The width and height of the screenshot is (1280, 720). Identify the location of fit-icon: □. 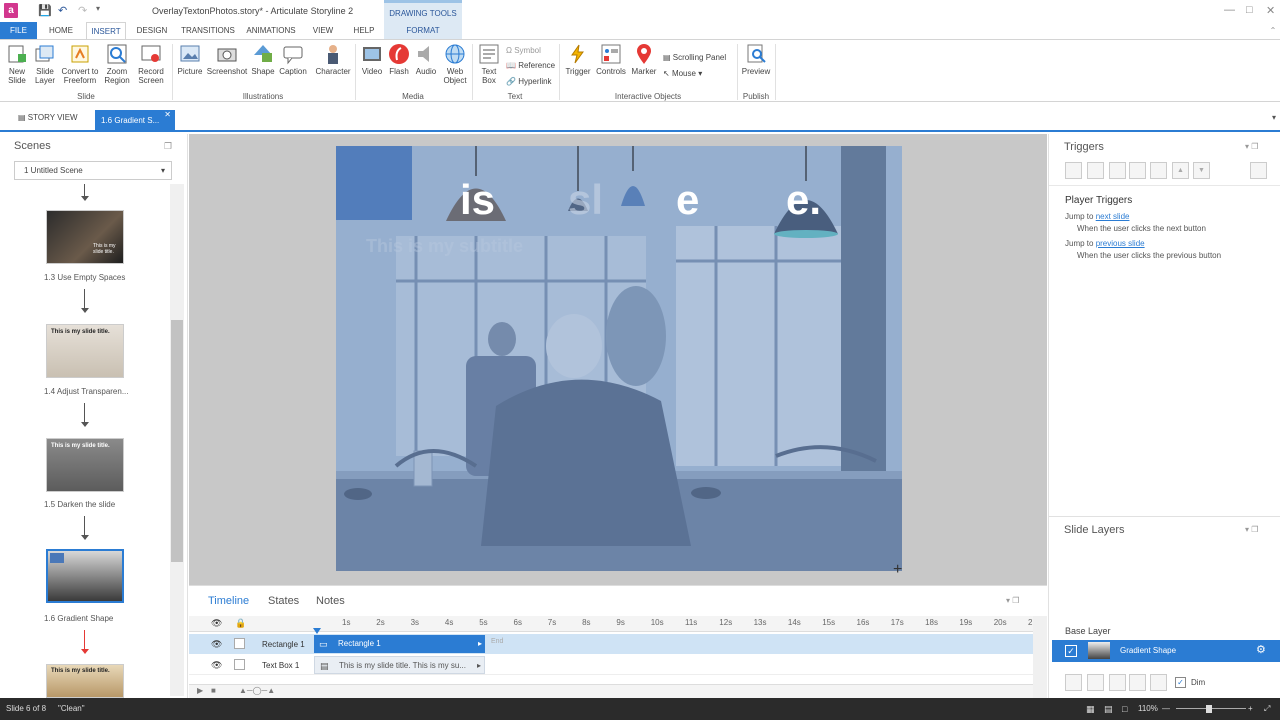
(1124, 709).